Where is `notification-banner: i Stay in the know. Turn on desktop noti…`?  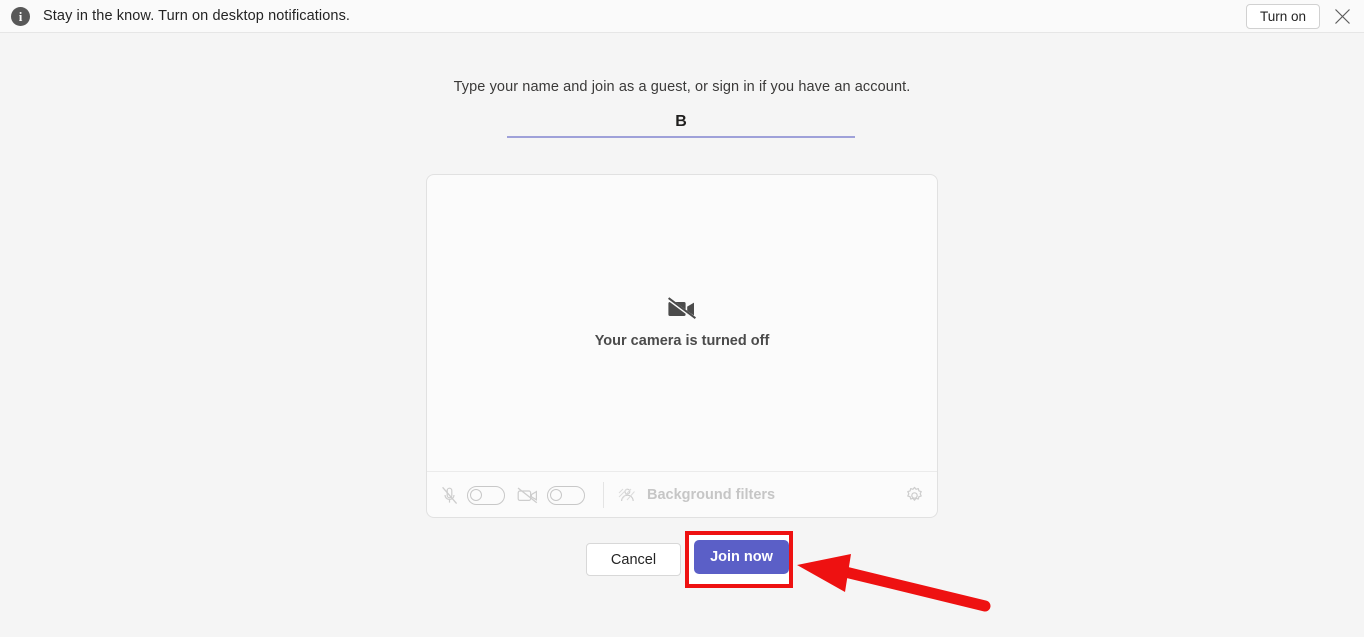 notification-banner: i Stay in the know. Turn on desktop noti… is located at coordinates (682, 16).